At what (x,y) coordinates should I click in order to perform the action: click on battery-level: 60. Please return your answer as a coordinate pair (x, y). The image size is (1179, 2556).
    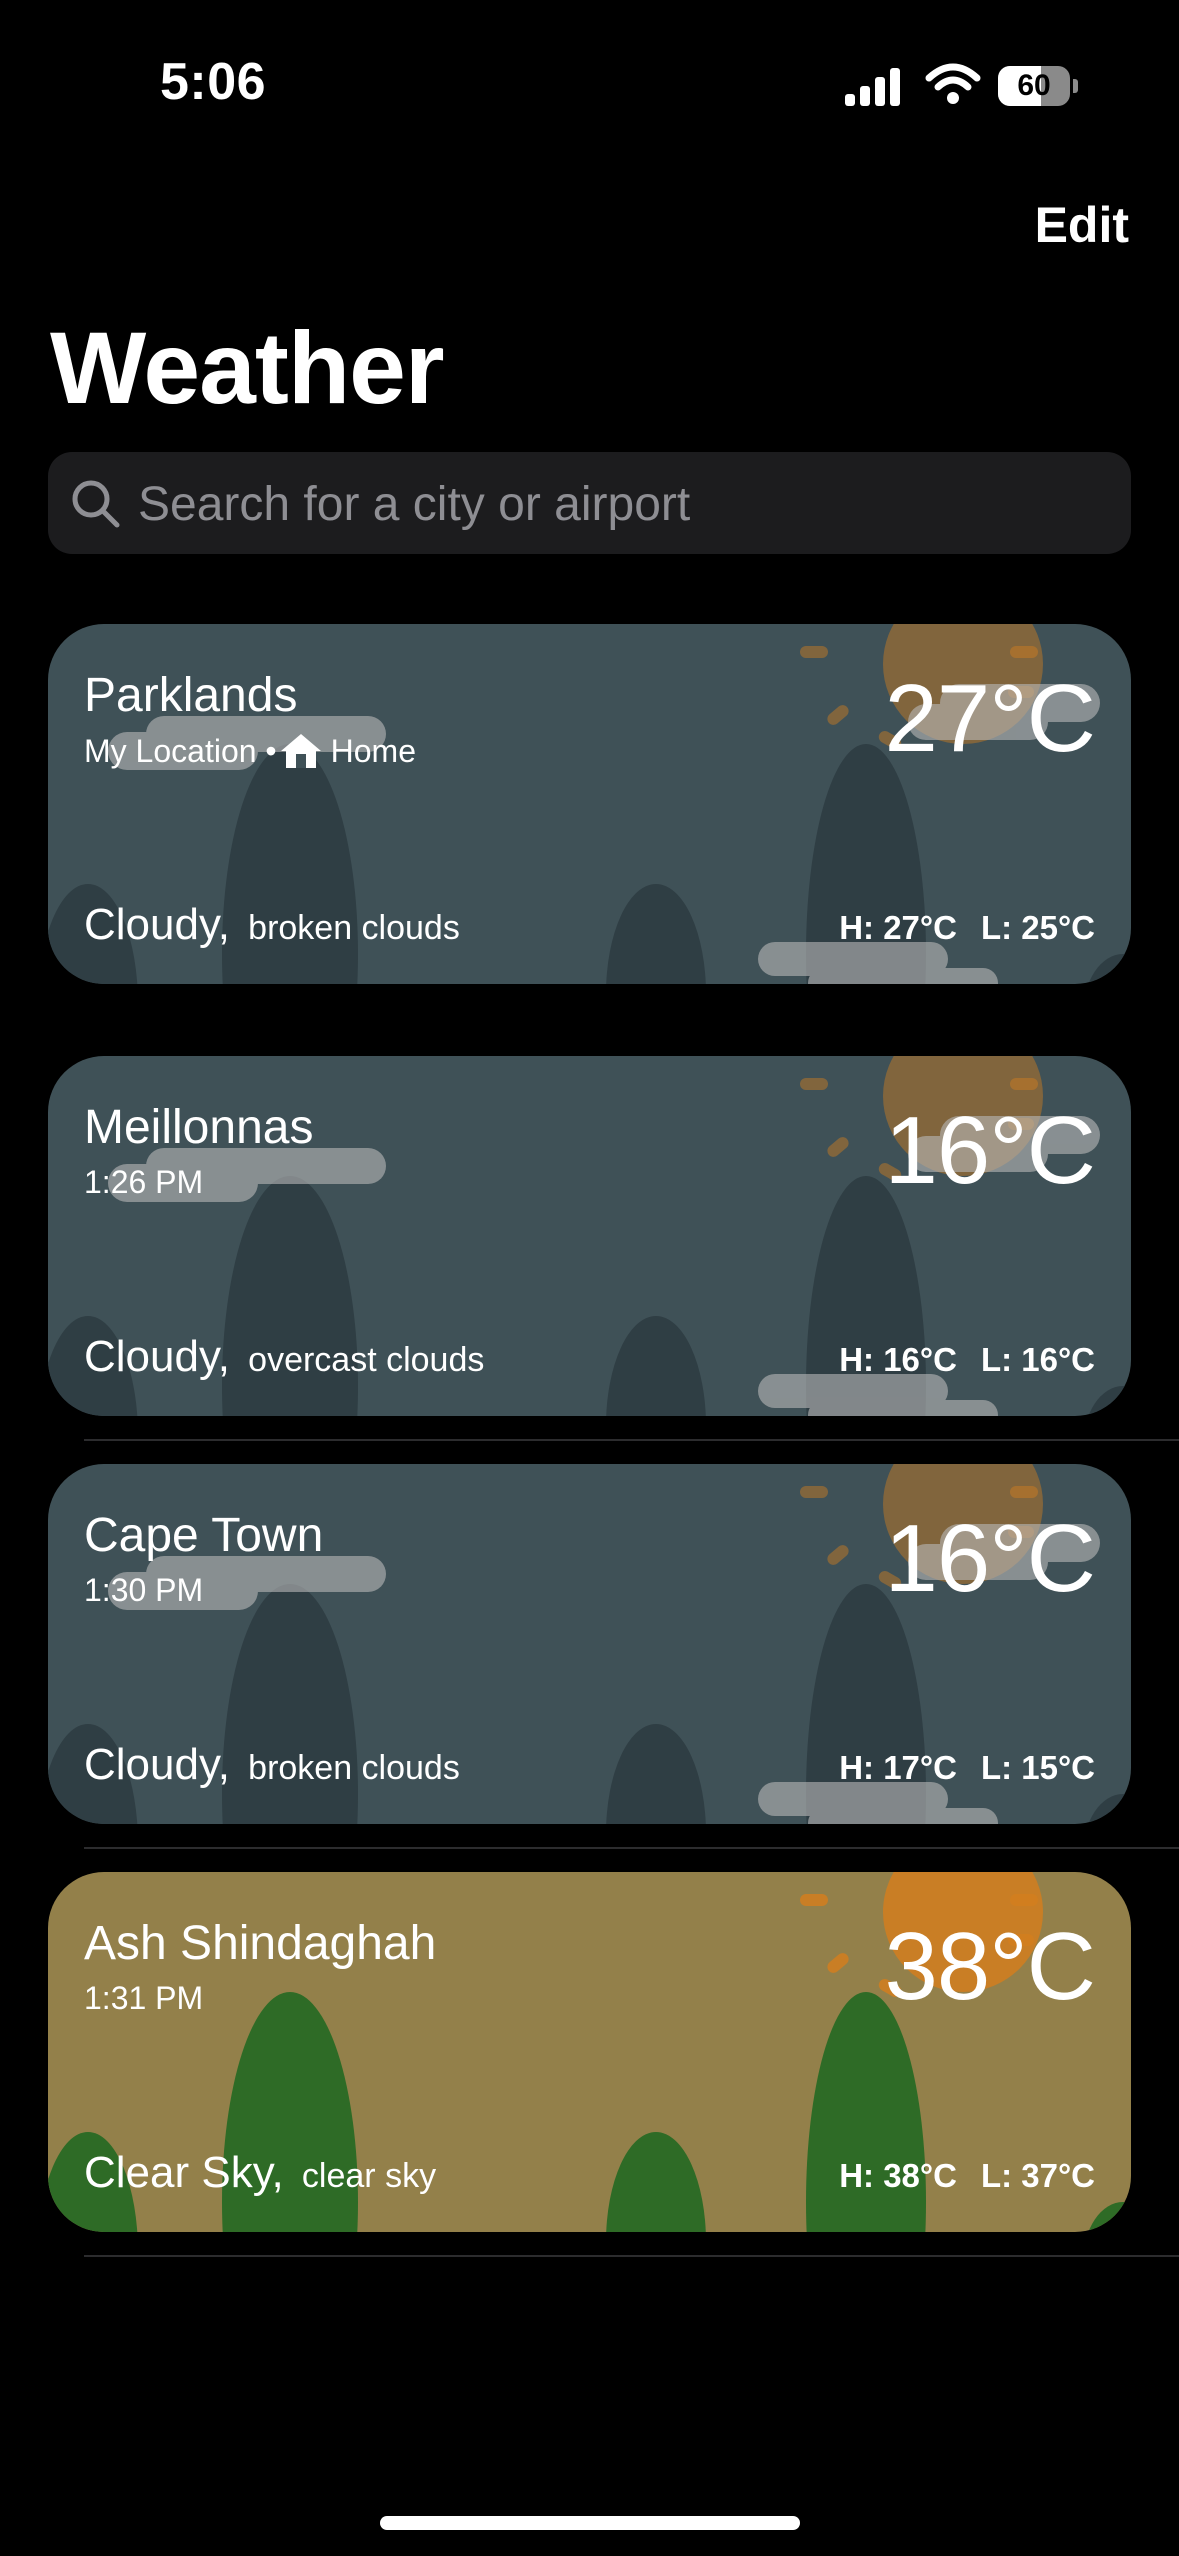
    Looking at the image, I should click on (1034, 85).